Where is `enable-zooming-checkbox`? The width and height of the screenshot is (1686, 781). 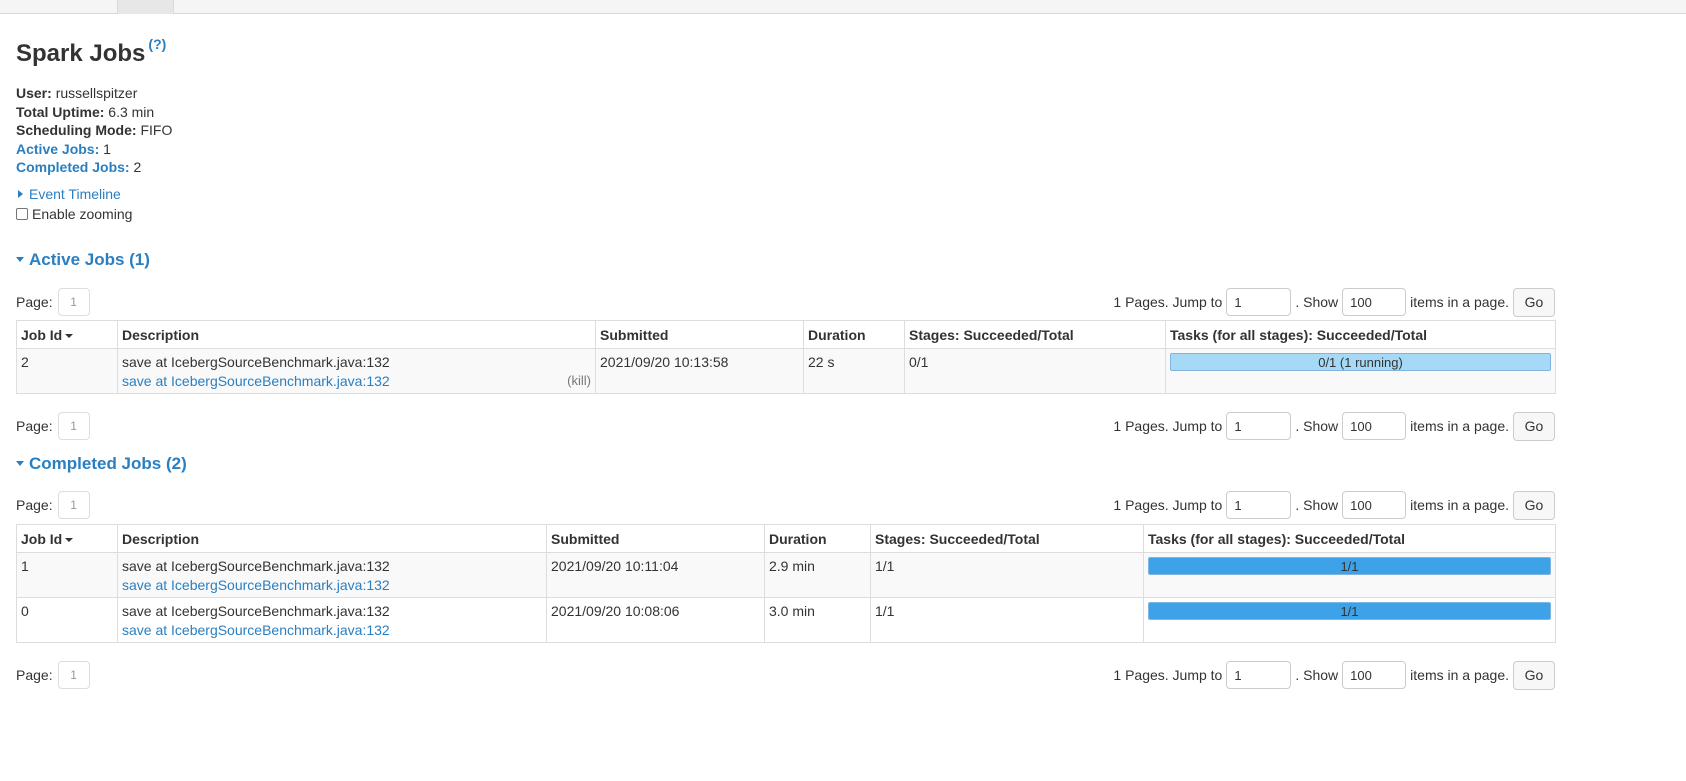
enable-zooming-checkbox is located at coordinates (22, 214).